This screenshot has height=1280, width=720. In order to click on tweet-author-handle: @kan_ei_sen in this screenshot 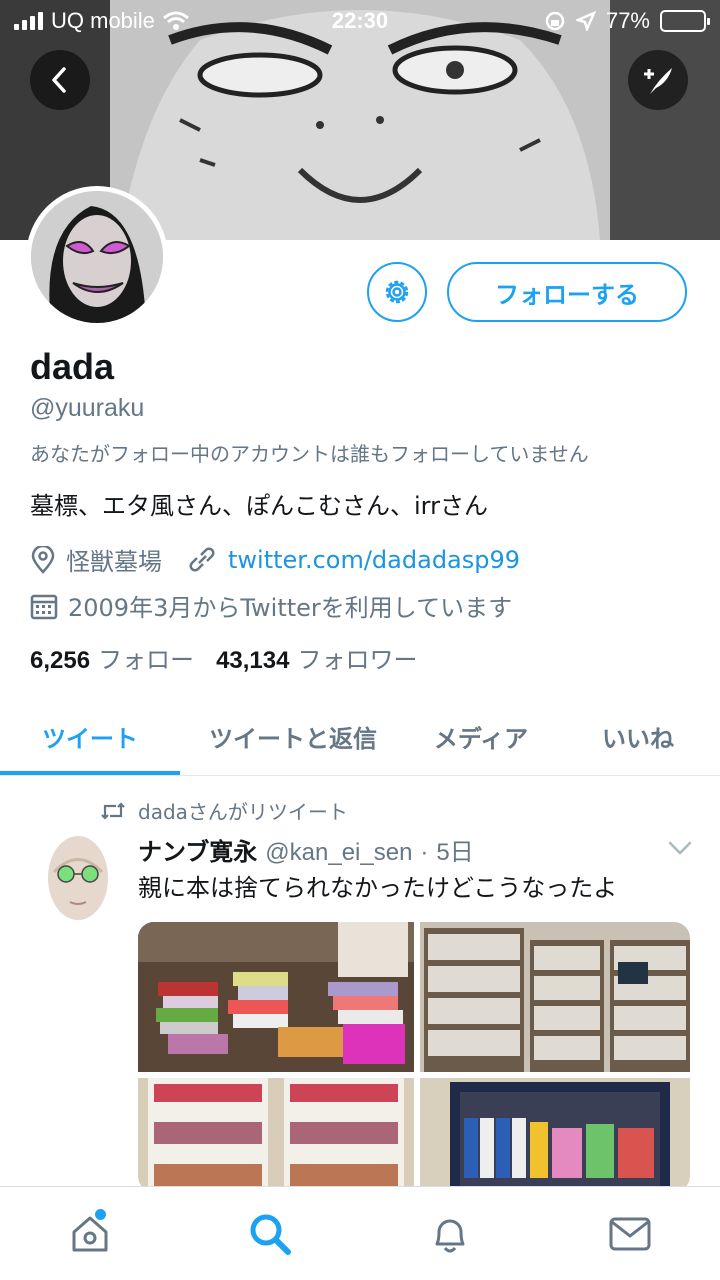, I will do `click(338, 853)`.